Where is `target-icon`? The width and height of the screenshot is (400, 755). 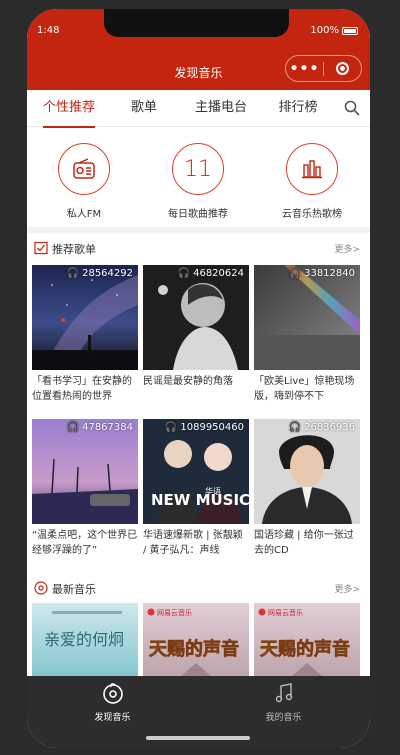 target-icon is located at coordinates (342, 68).